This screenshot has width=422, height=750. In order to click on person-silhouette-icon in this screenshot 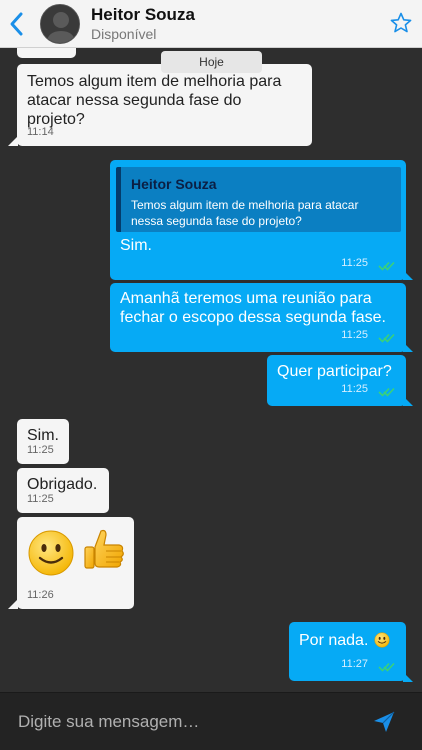, I will do `click(60, 24)`.